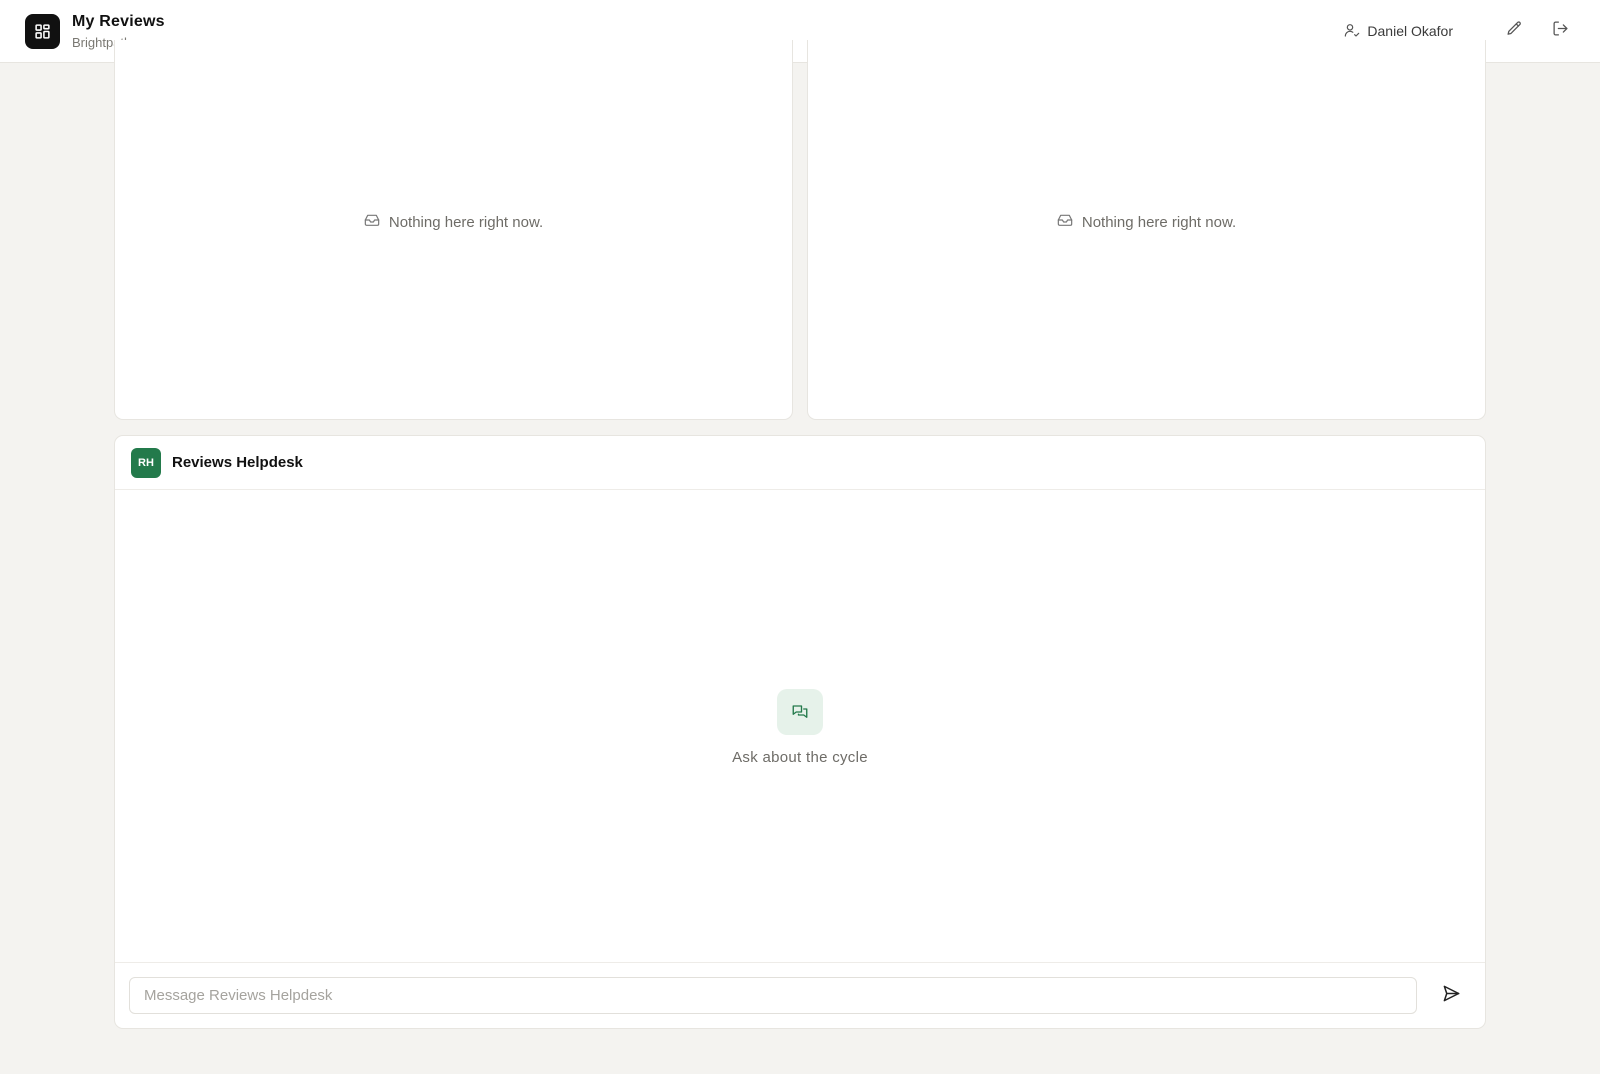 This screenshot has height=1074, width=1600. I want to click on logout-button, so click(1560, 31).